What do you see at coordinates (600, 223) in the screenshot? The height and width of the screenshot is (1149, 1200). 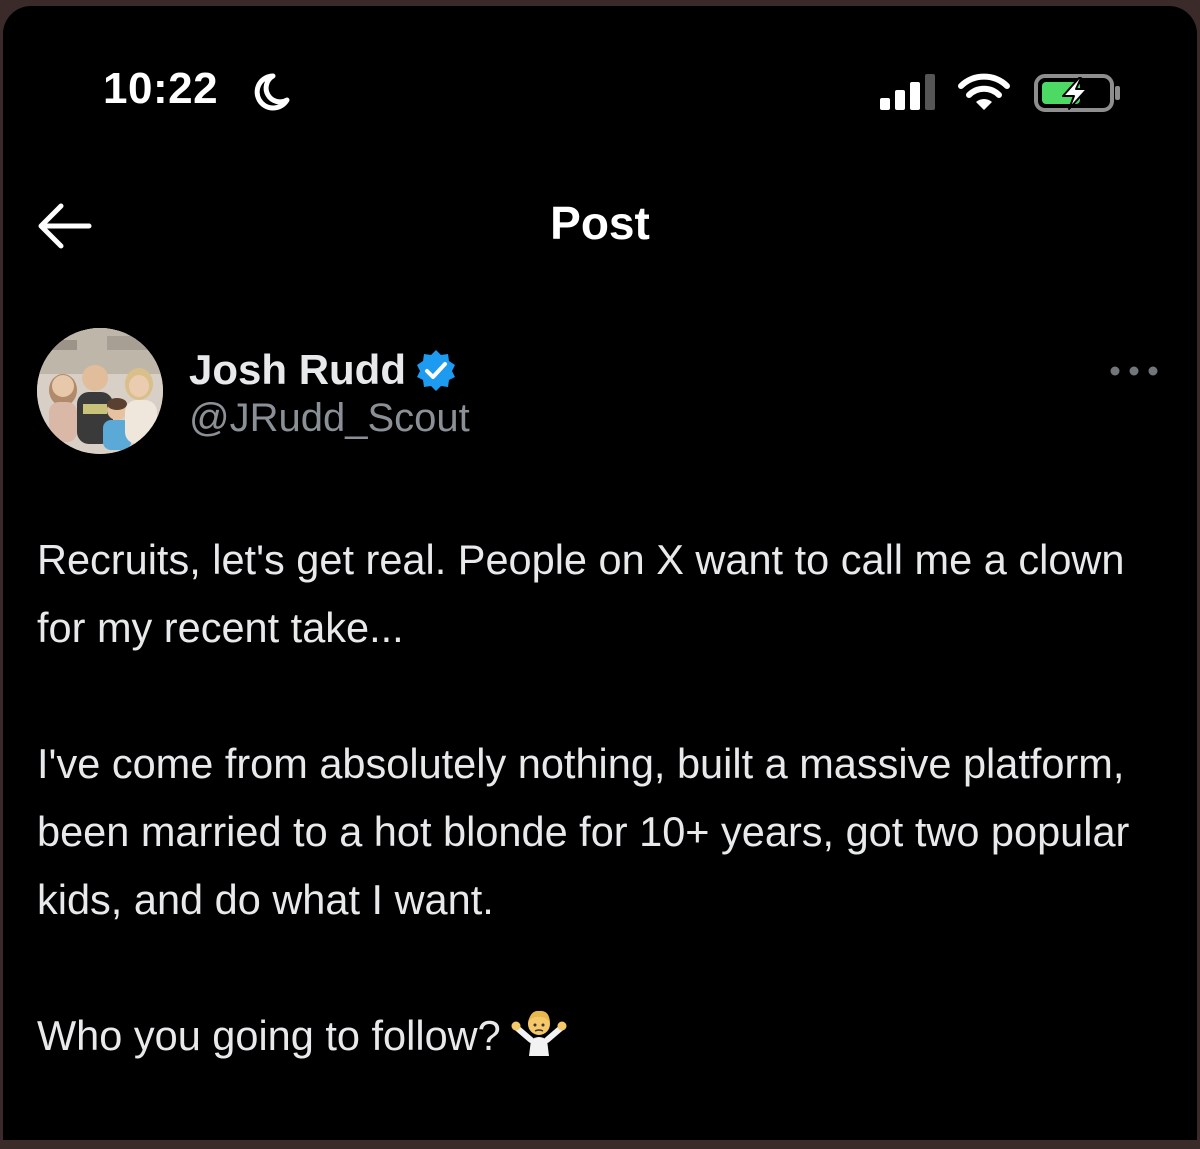 I see `page-title: Post` at bounding box center [600, 223].